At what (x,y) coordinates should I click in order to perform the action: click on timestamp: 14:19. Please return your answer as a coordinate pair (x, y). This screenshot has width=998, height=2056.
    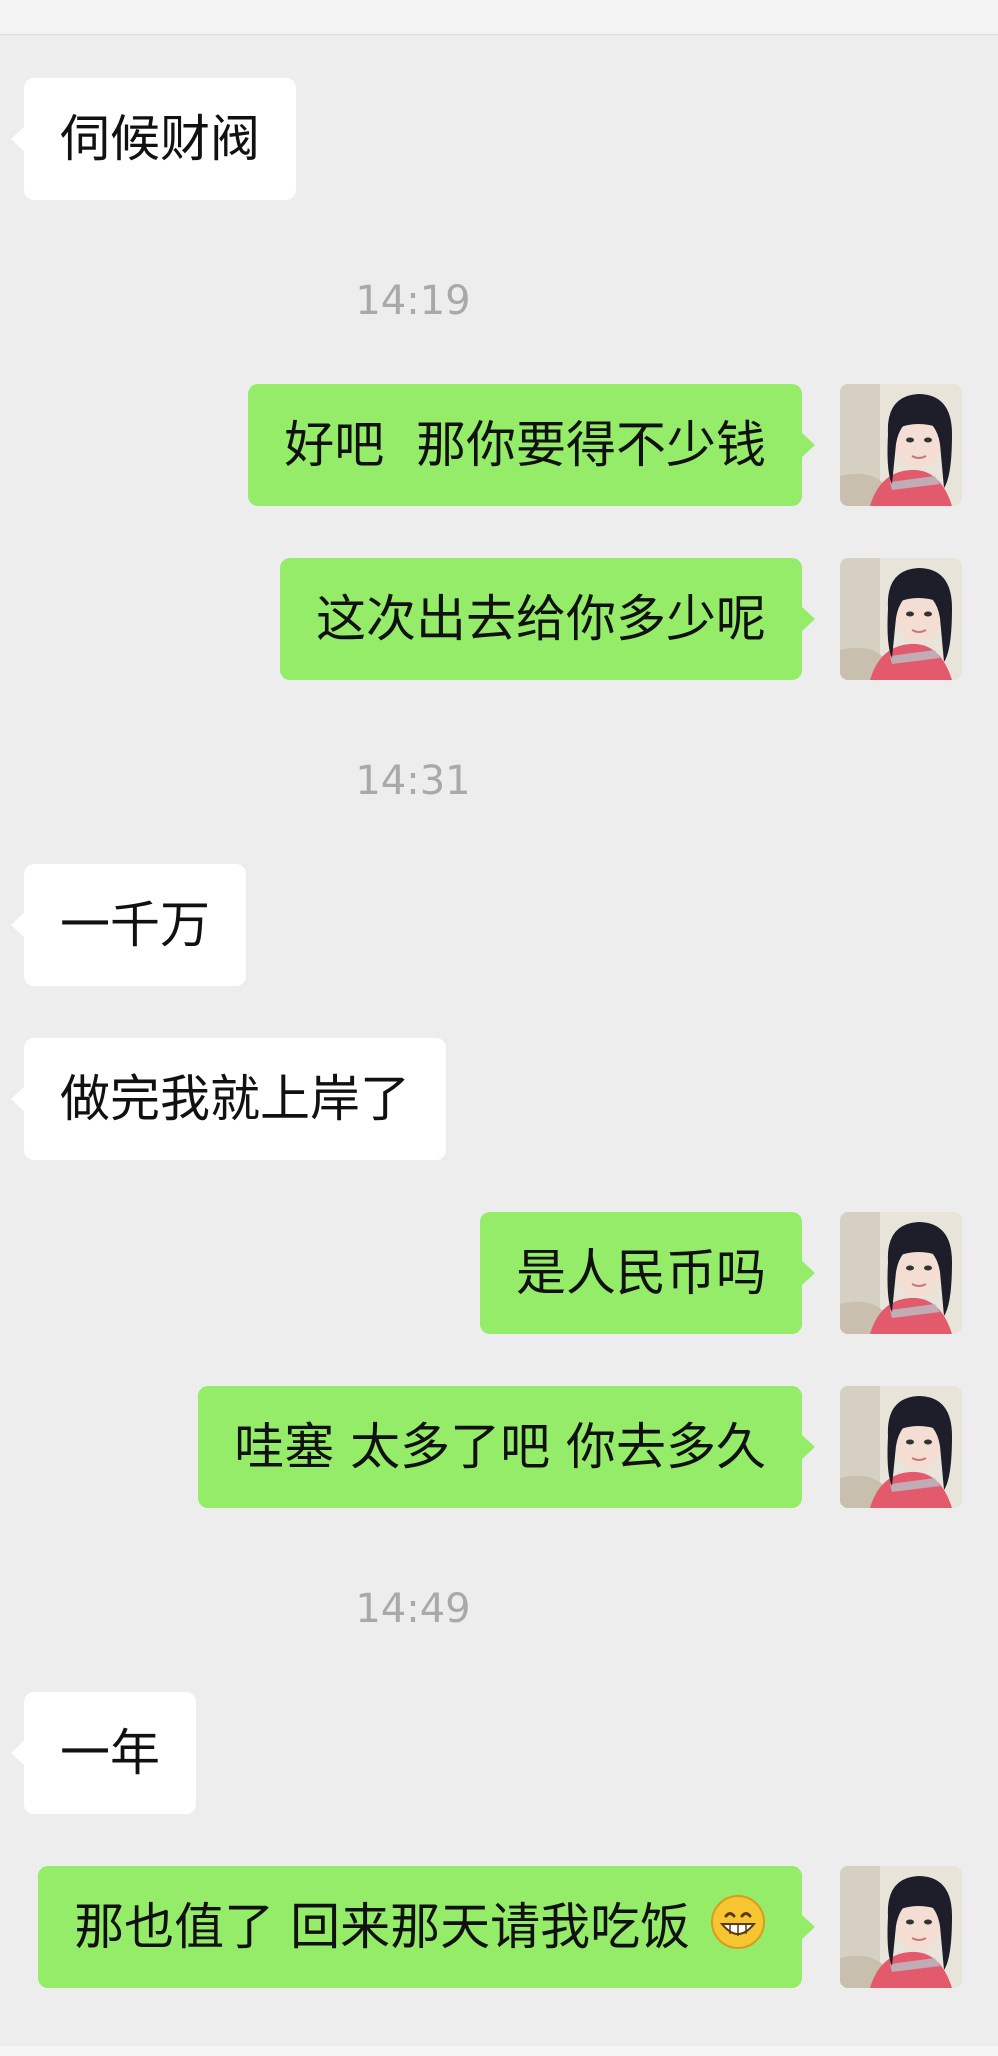
    Looking at the image, I should click on (413, 301).